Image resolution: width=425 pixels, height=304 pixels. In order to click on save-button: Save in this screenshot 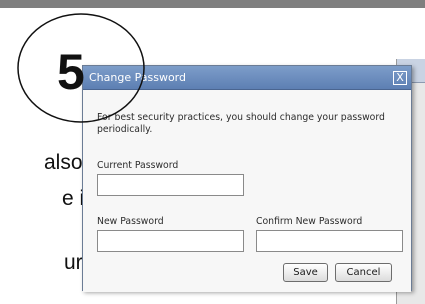, I will do `click(305, 272)`.